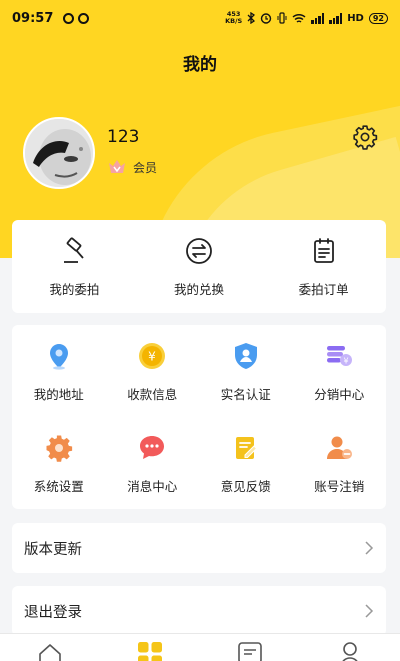 Image resolution: width=400 pixels, height=661 pixels. Describe the element at coordinates (200, 65) in the screenshot. I see `page-title: 我的` at that location.